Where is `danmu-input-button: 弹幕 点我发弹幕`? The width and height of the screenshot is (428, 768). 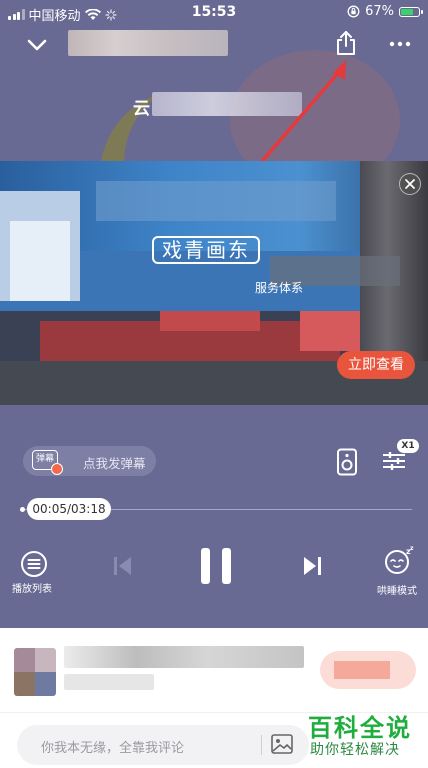
danmu-input-button: 弹幕 点我发弹幕 is located at coordinates (89, 461).